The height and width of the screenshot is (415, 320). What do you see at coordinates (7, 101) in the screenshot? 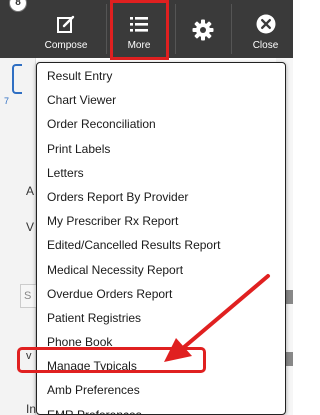
I see `background-digit: 7` at bounding box center [7, 101].